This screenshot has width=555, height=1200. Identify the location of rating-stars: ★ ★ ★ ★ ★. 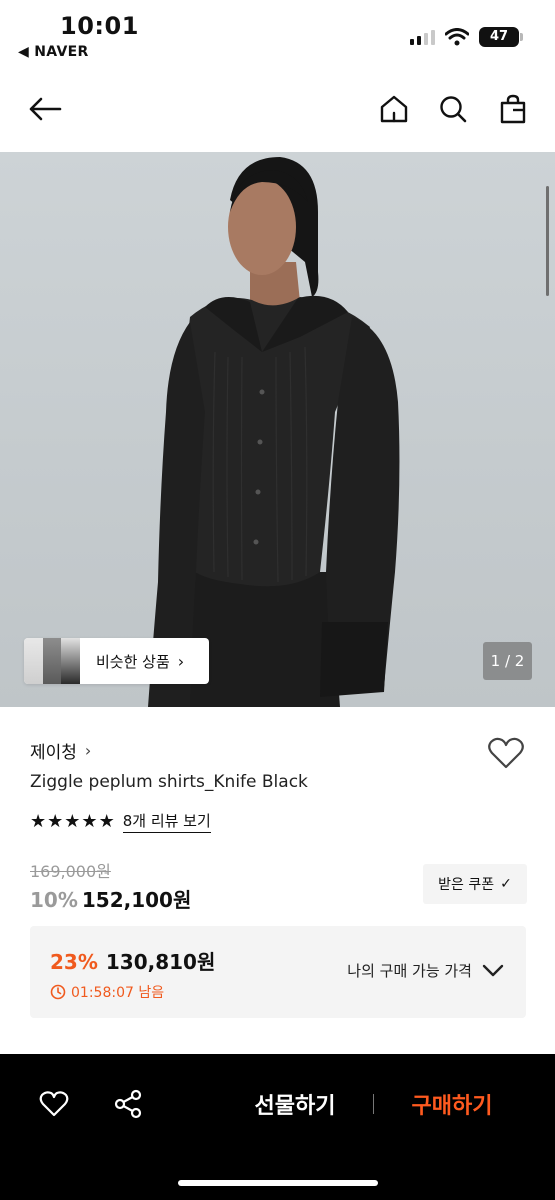
(72, 821).